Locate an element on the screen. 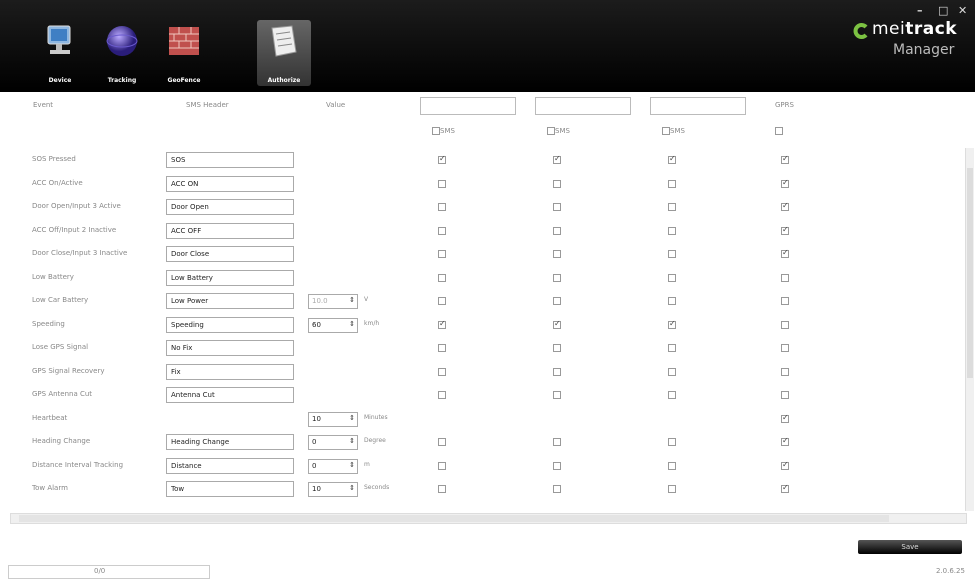 The image size is (975, 579). nav-authorize: Authorize is located at coordinates (284, 53).